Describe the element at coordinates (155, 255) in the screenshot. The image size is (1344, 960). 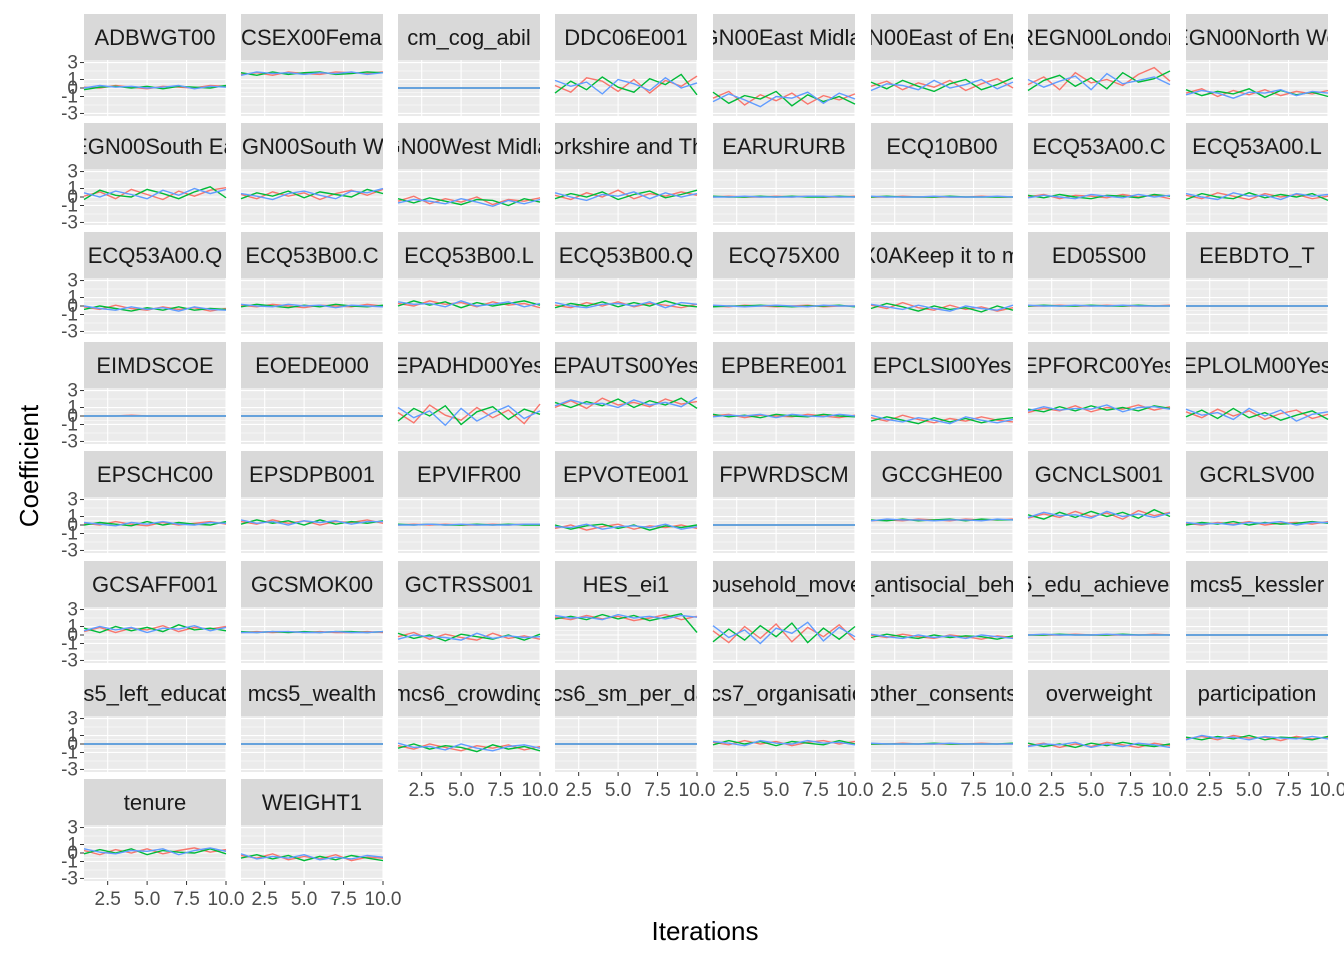
I see `facet-strip-label: ECQ53A00.Q` at that location.